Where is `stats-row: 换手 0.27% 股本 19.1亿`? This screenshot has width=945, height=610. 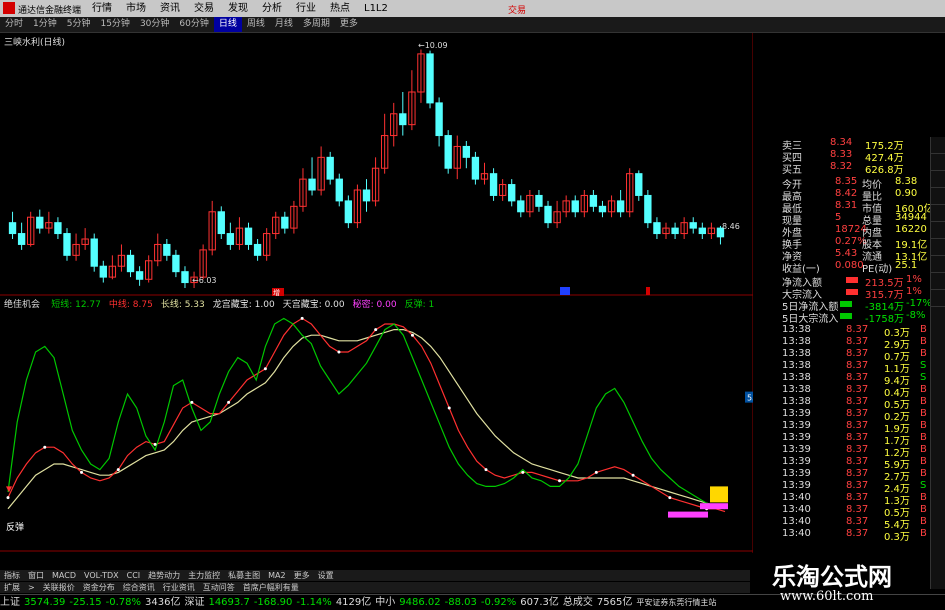
stats-row: 换手 0.27% 股本 19.1亿 is located at coordinates (855, 243).